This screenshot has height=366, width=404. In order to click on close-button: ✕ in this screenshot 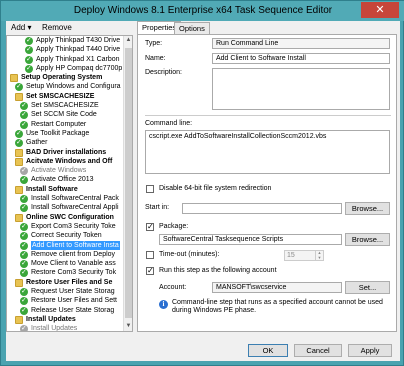, I will do `click(380, 10)`.